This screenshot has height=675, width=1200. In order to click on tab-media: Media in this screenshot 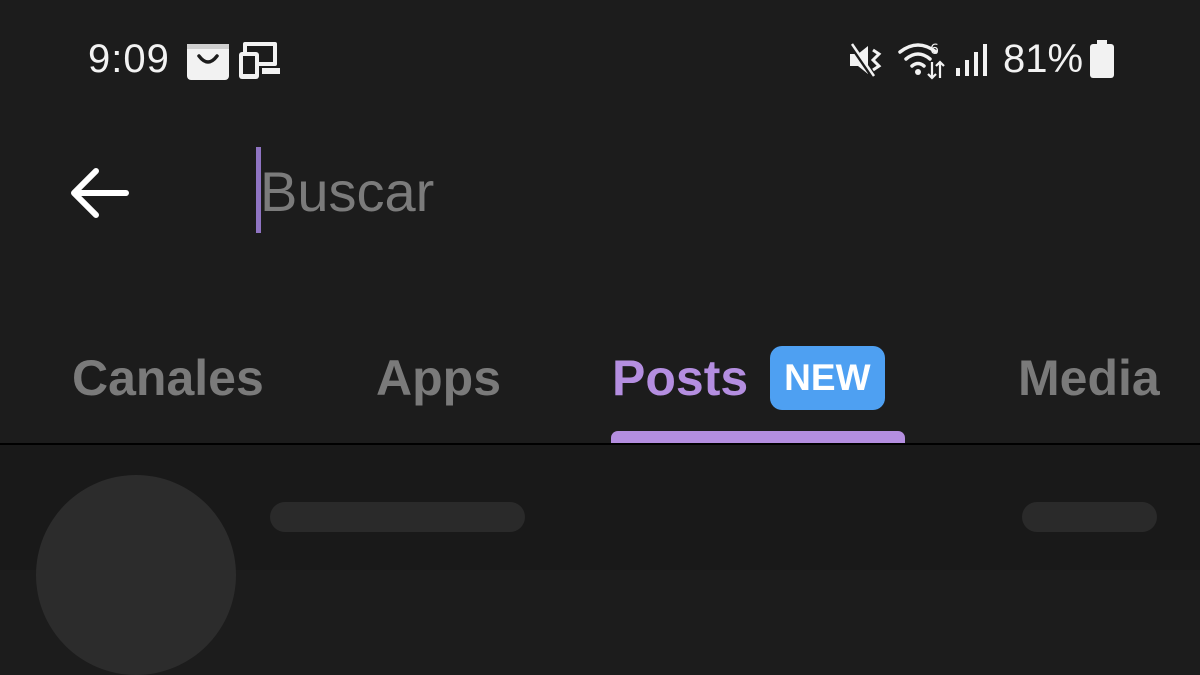, I will do `click(1089, 378)`.